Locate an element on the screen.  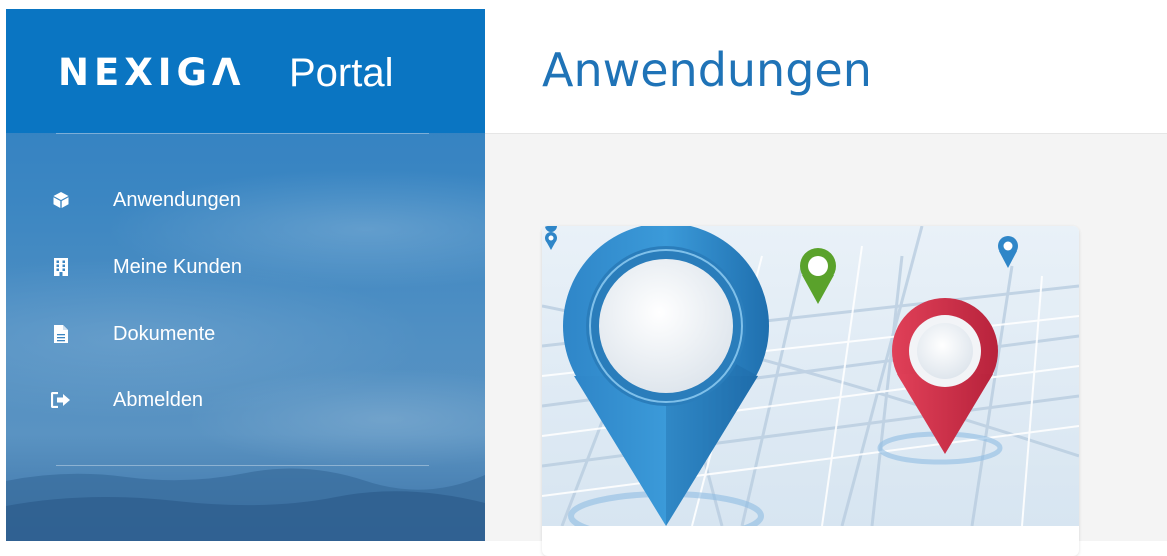
nexiga-logo: NEXIGΛ is located at coordinates (152, 72).